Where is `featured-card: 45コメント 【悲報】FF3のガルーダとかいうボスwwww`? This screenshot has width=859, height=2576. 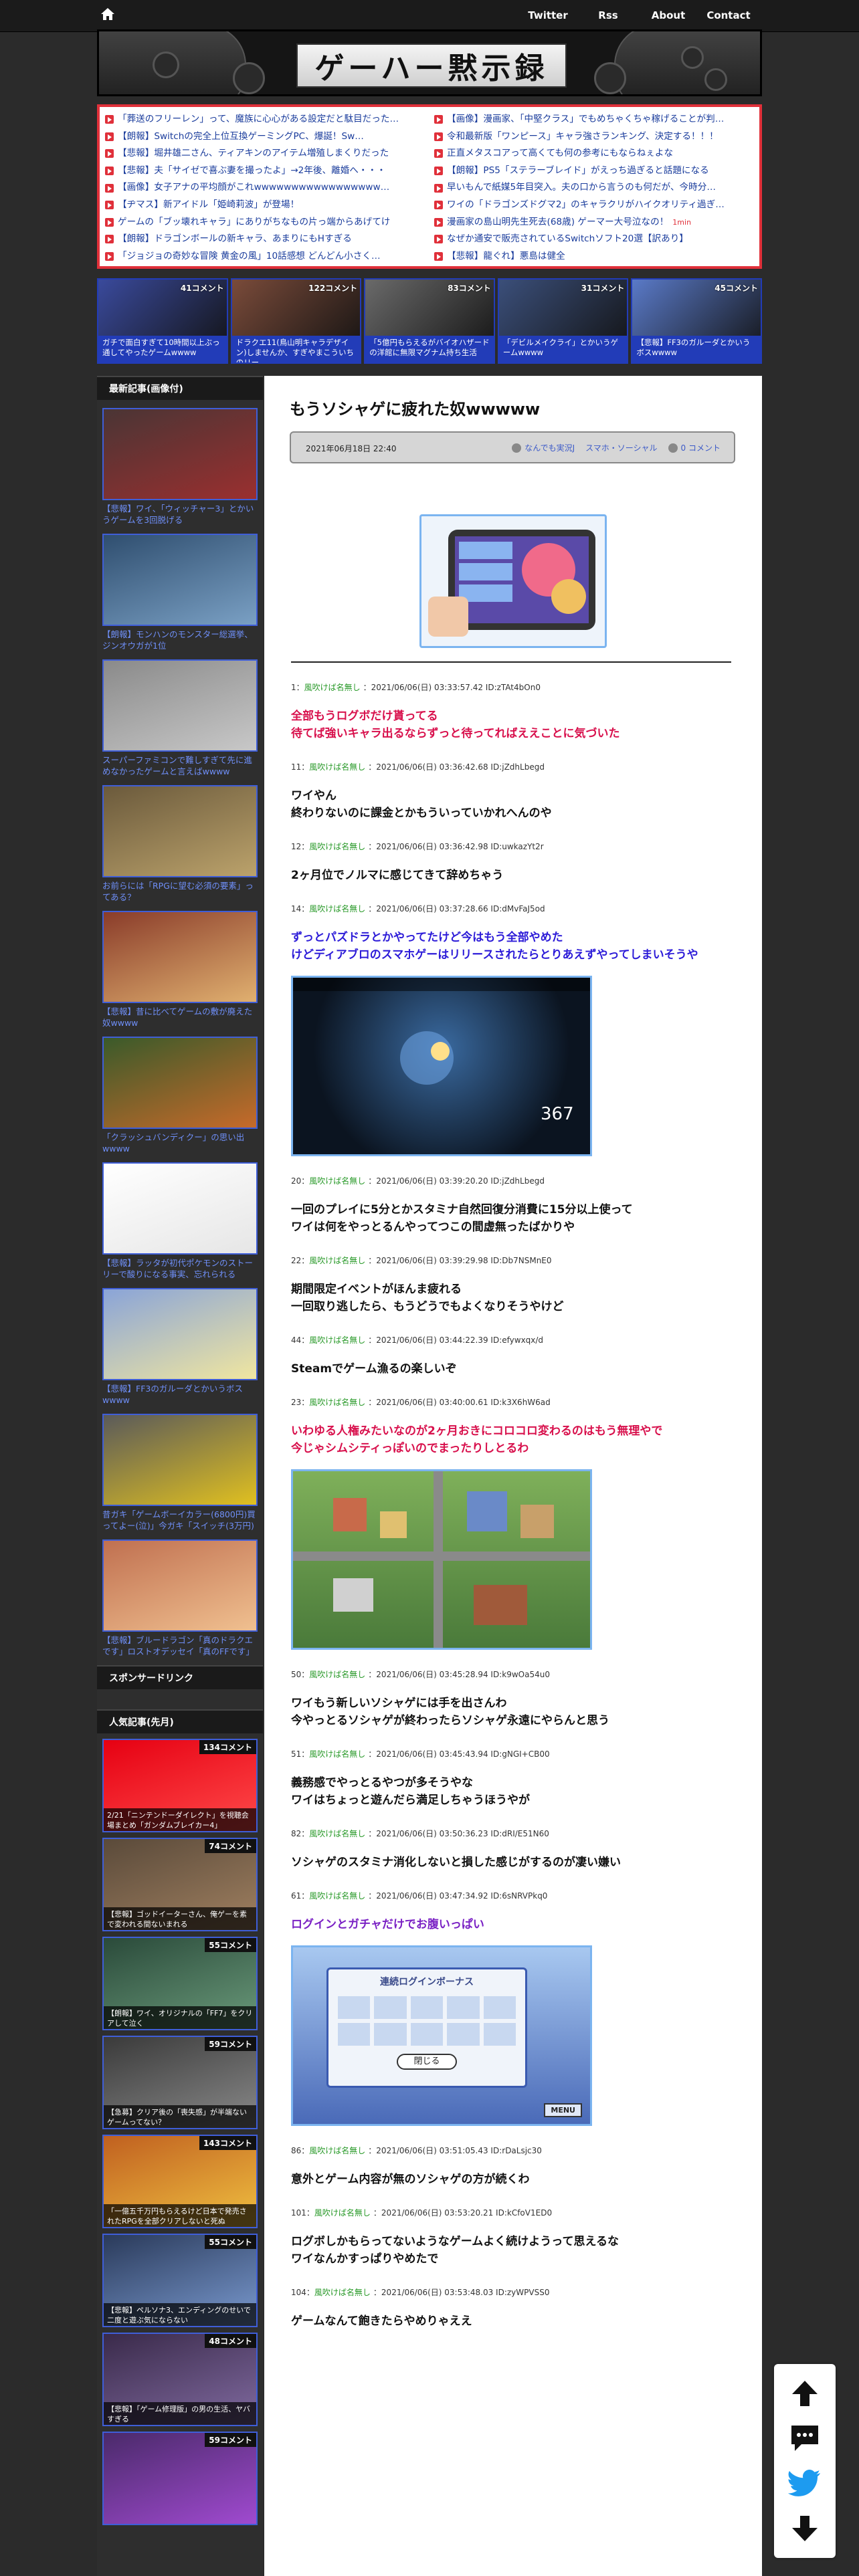 featured-card: 45コメント 【悲報】FF3のガルーダとかいうボスwwww is located at coordinates (696, 321).